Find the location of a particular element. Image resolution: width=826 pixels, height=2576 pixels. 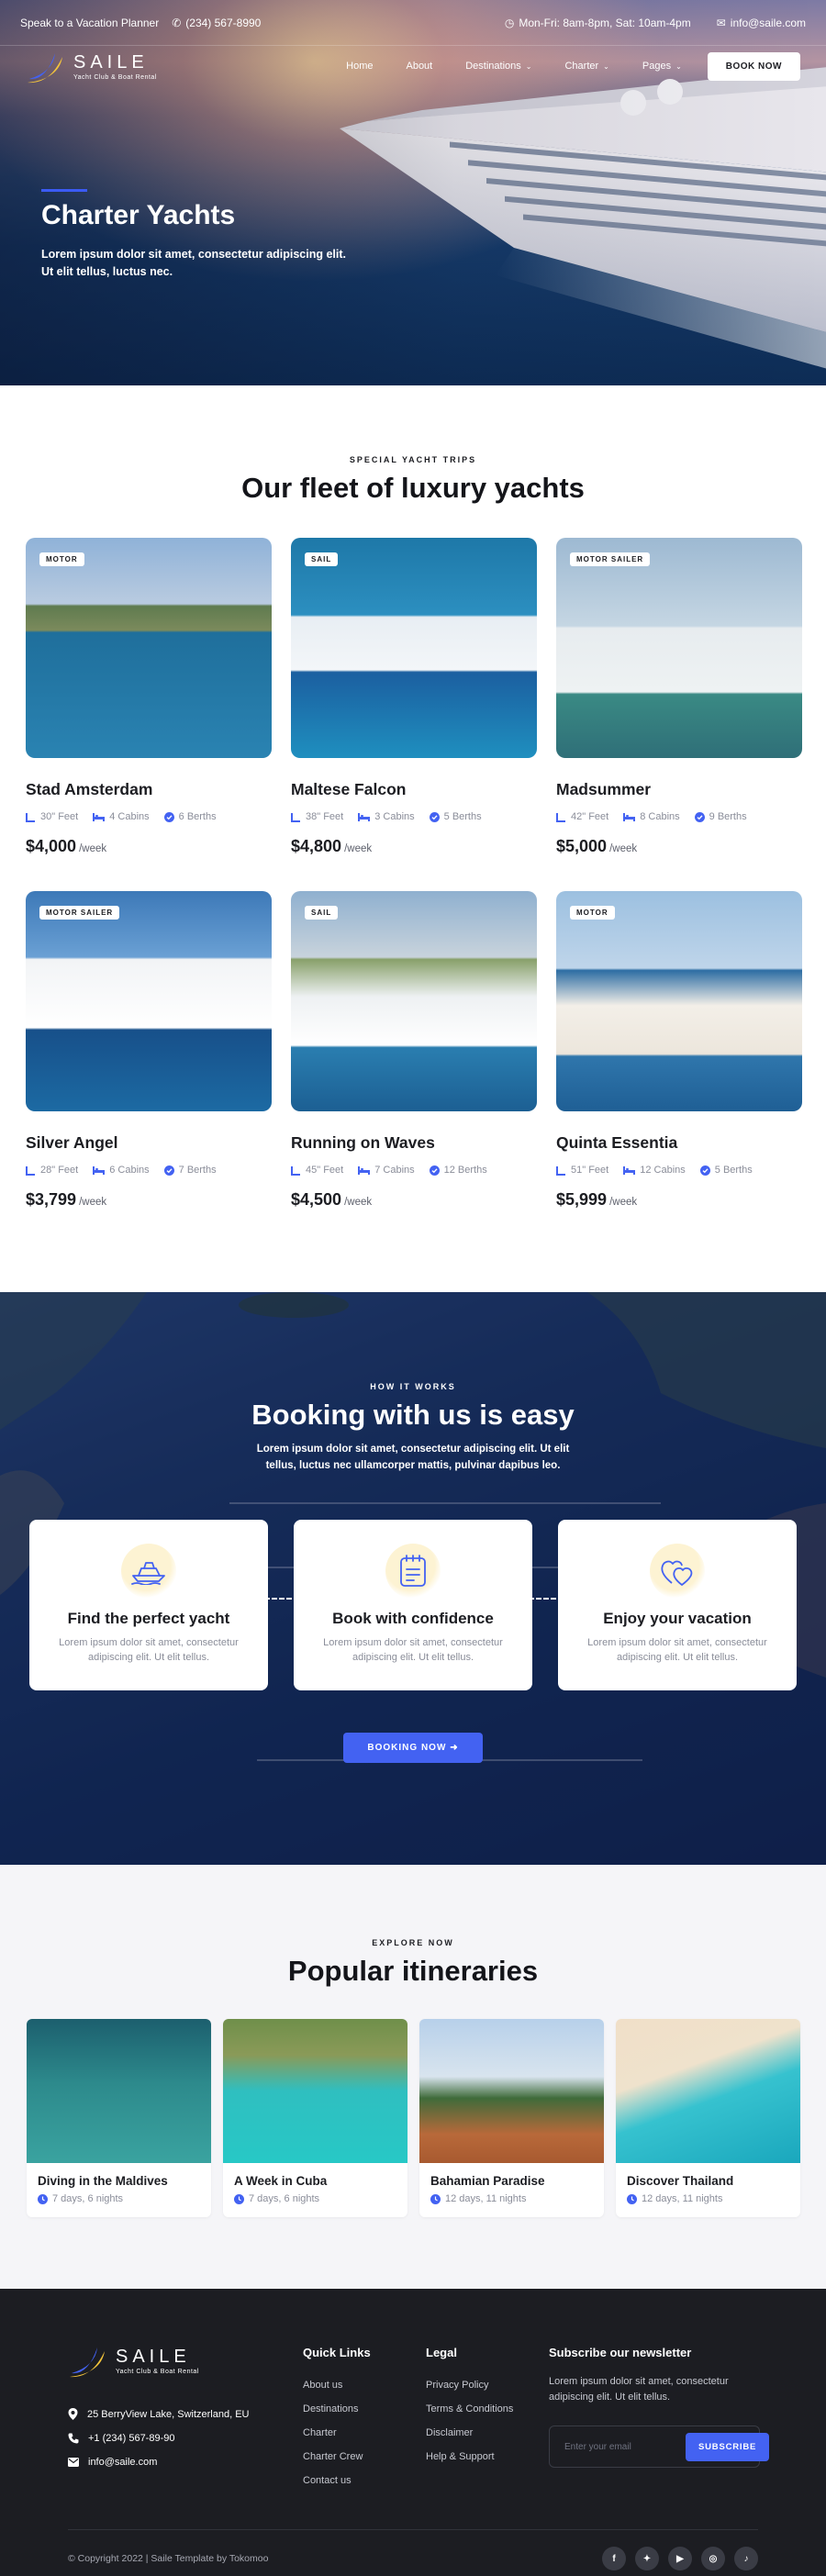

itinerary-card: Discover Thailand 12 days, 11 nights is located at coordinates (708, 2118).